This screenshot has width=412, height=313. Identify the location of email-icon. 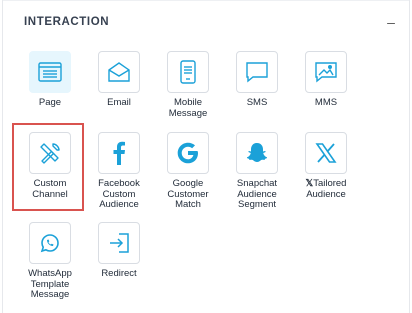
(119, 72).